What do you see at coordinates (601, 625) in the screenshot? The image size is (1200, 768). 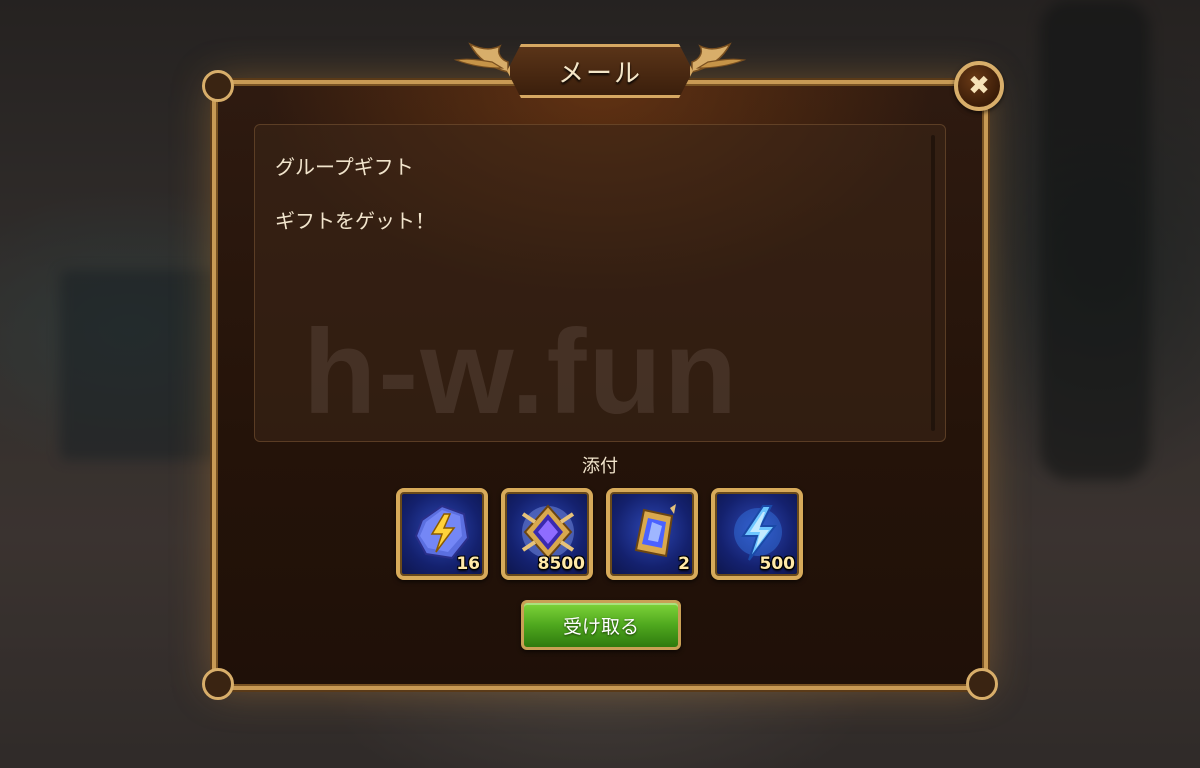 I see `receive-button: 受け取る` at bounding box center [601, 625].